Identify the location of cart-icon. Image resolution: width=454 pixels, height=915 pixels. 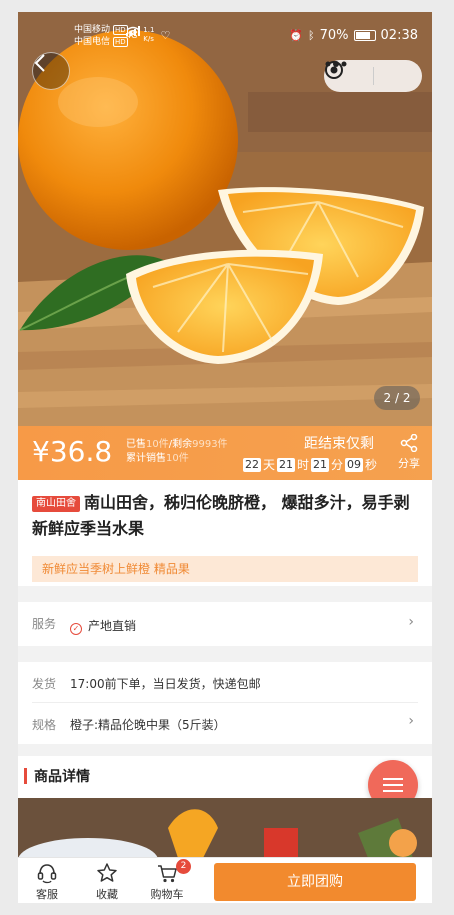
(167, 874).